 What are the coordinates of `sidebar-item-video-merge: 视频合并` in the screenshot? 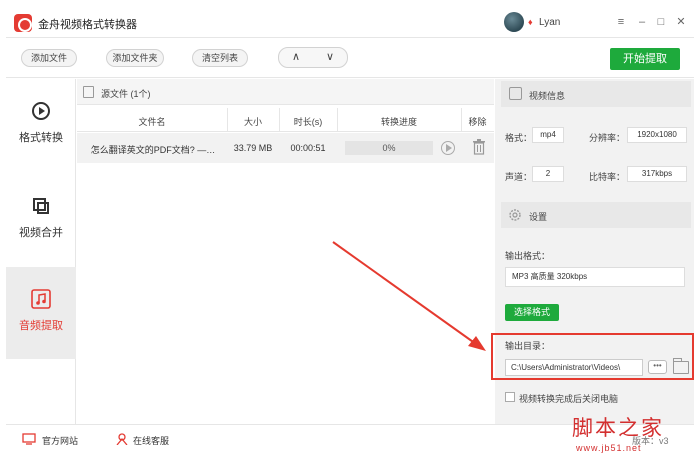 It's located at (41, 220).